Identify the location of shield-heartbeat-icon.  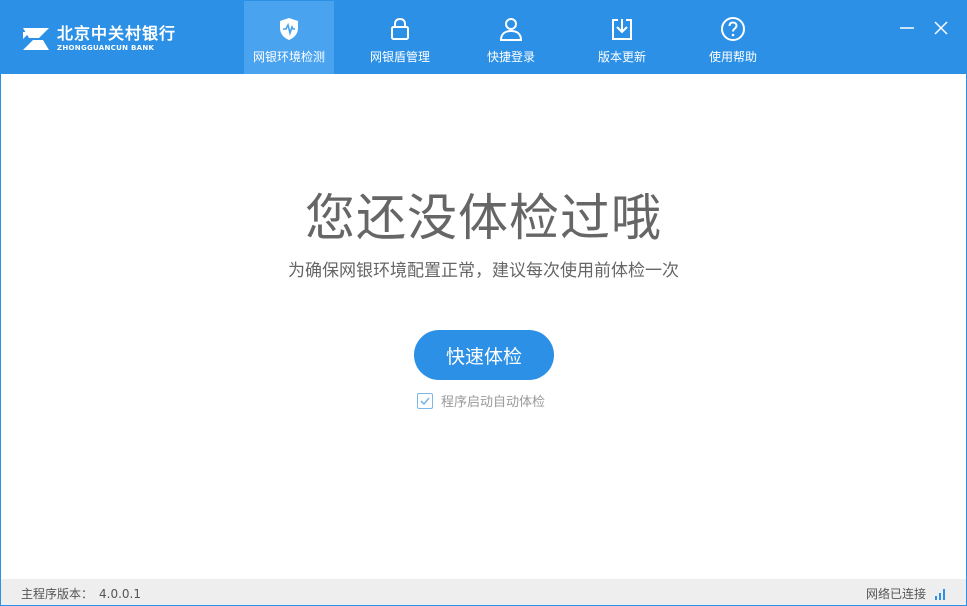
(289, 29).